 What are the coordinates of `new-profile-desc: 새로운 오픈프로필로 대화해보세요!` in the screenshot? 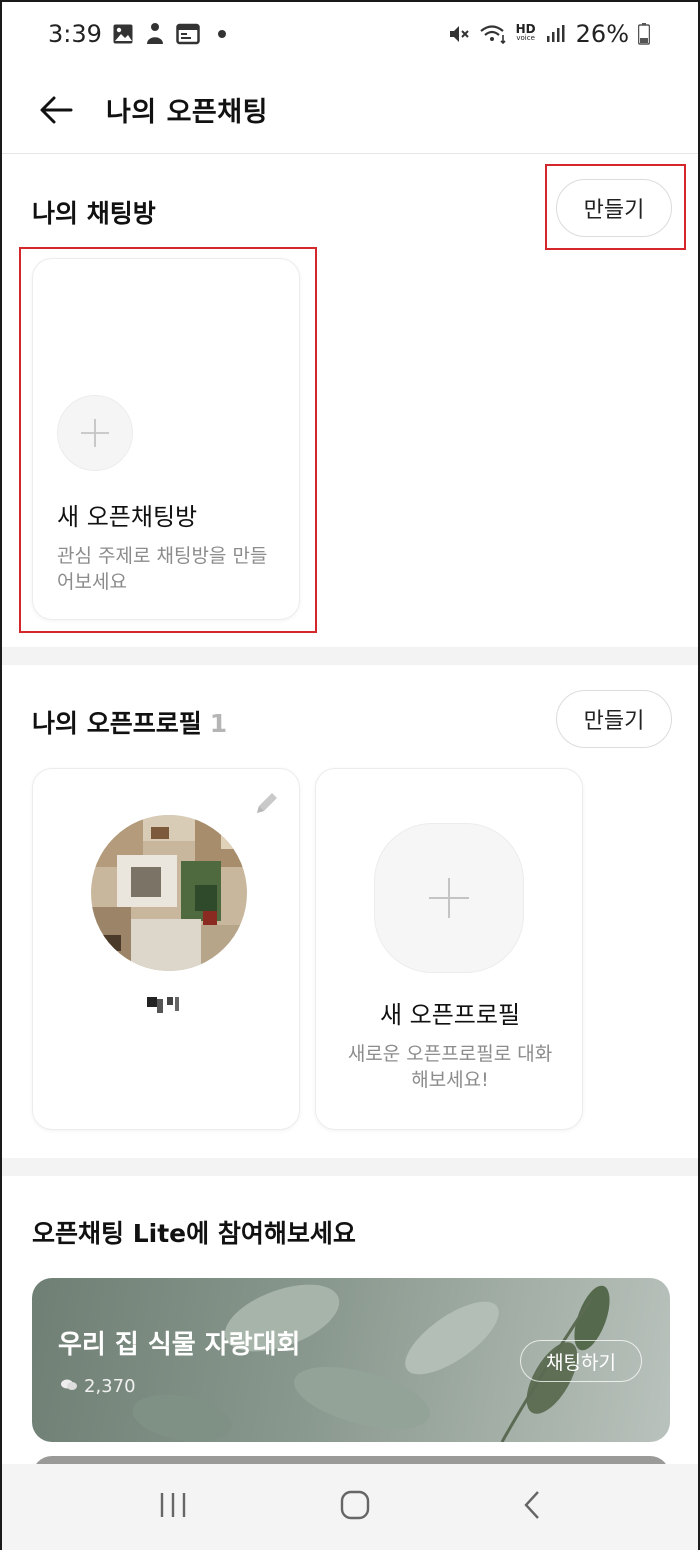 It's located at (450, 1067).